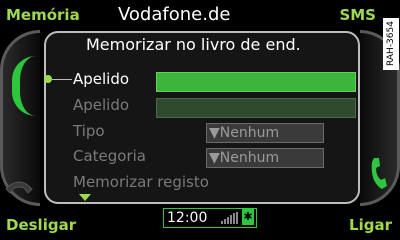 The height and width of the screenshot is (240, 400). What do you see at coordinates (62, 79) in the screenshot?
I see `focus-pointer-line` at bounding box center [62, 79].